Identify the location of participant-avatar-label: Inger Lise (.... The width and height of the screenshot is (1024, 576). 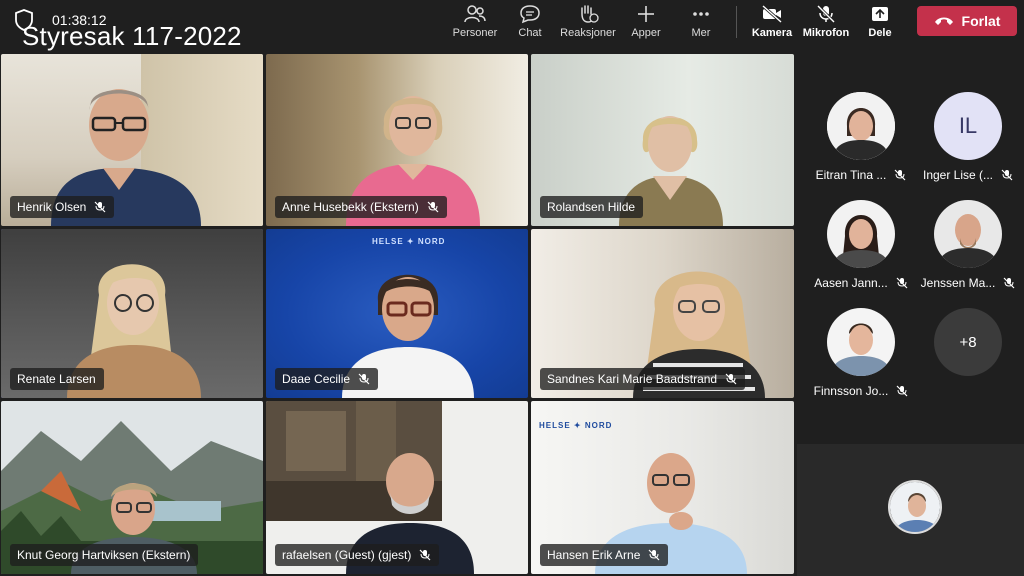
(968, 175).